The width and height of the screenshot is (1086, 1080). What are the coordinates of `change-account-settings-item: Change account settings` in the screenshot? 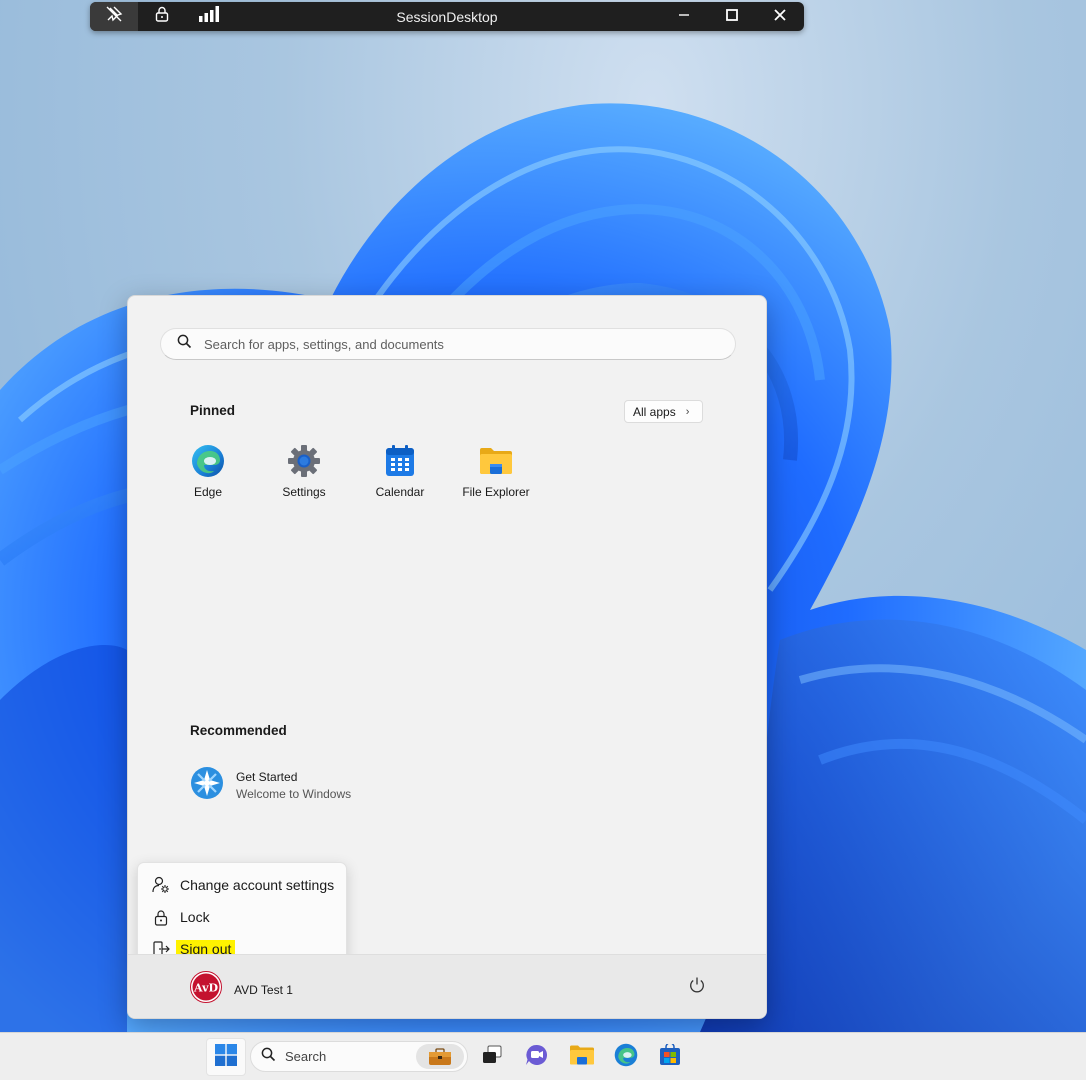 It's located at (242, 885).